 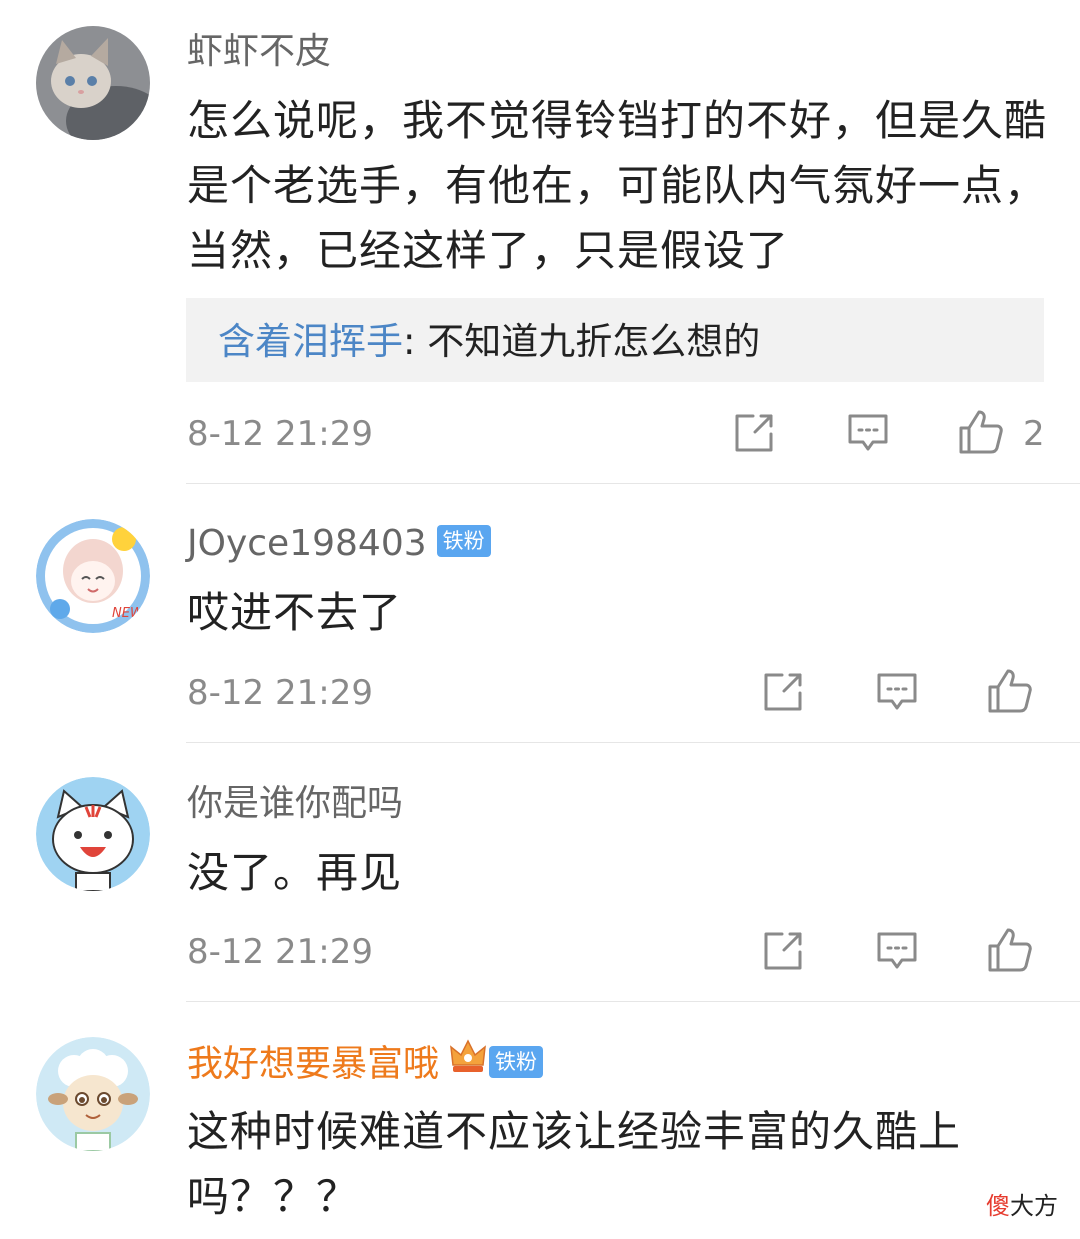 What do you see at coordinates (307, 543) in the screenshot?
I see `username-text: JOyce198403` at bounding box center [307, 543].